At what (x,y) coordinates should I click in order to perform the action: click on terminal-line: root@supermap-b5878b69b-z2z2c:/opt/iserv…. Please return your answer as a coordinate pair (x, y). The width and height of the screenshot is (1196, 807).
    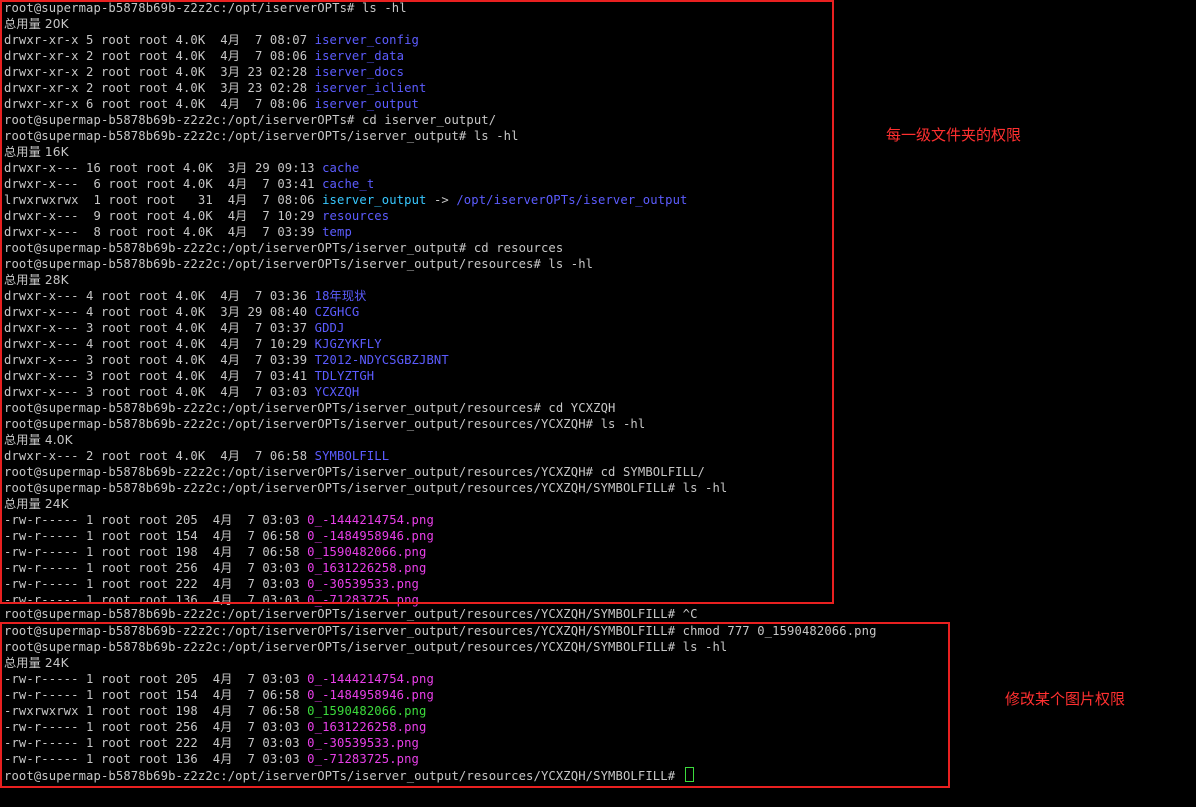
    Looking at the image, I should click on (351, 614).